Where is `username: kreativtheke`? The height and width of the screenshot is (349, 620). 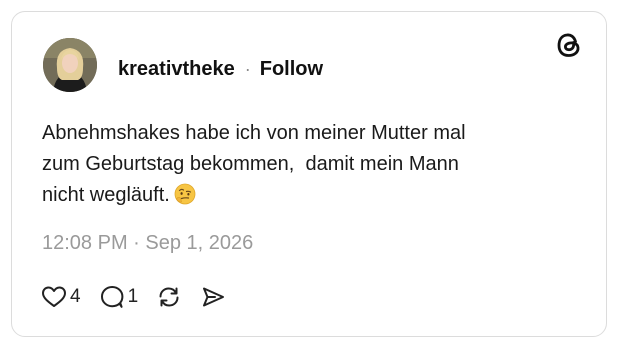
username: kreativtheke is located at coordinates (176, 69).